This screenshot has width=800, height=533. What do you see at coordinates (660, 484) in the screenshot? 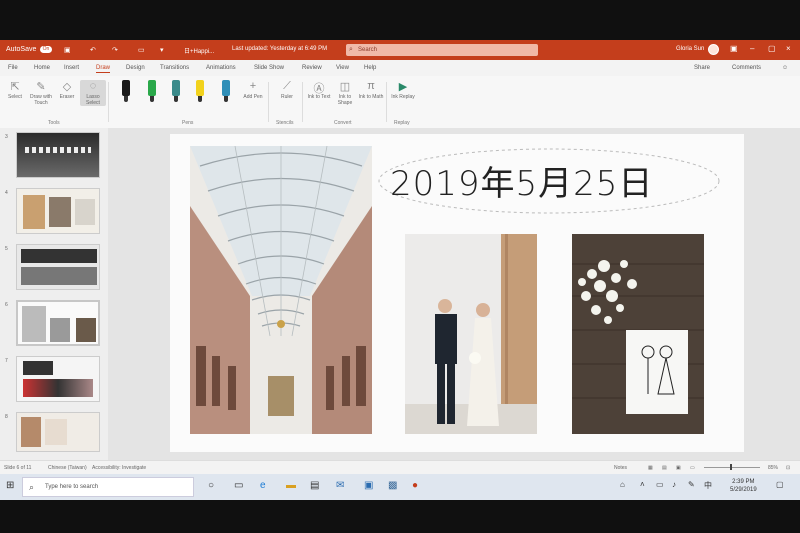
I see `network-icon: ▭` at bounding box center [660, 484].